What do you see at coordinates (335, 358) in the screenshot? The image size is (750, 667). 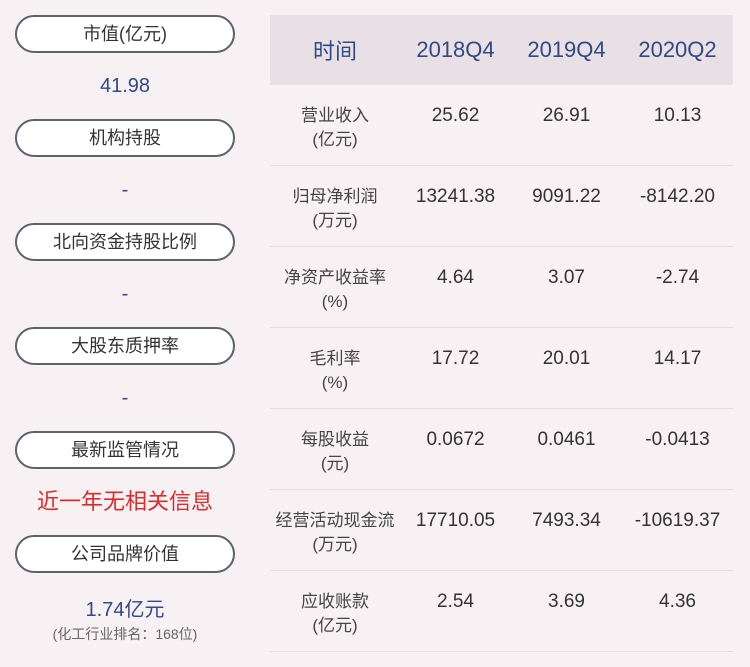 I see `metric-name: 毛利率` at bounding box center [335, 358].